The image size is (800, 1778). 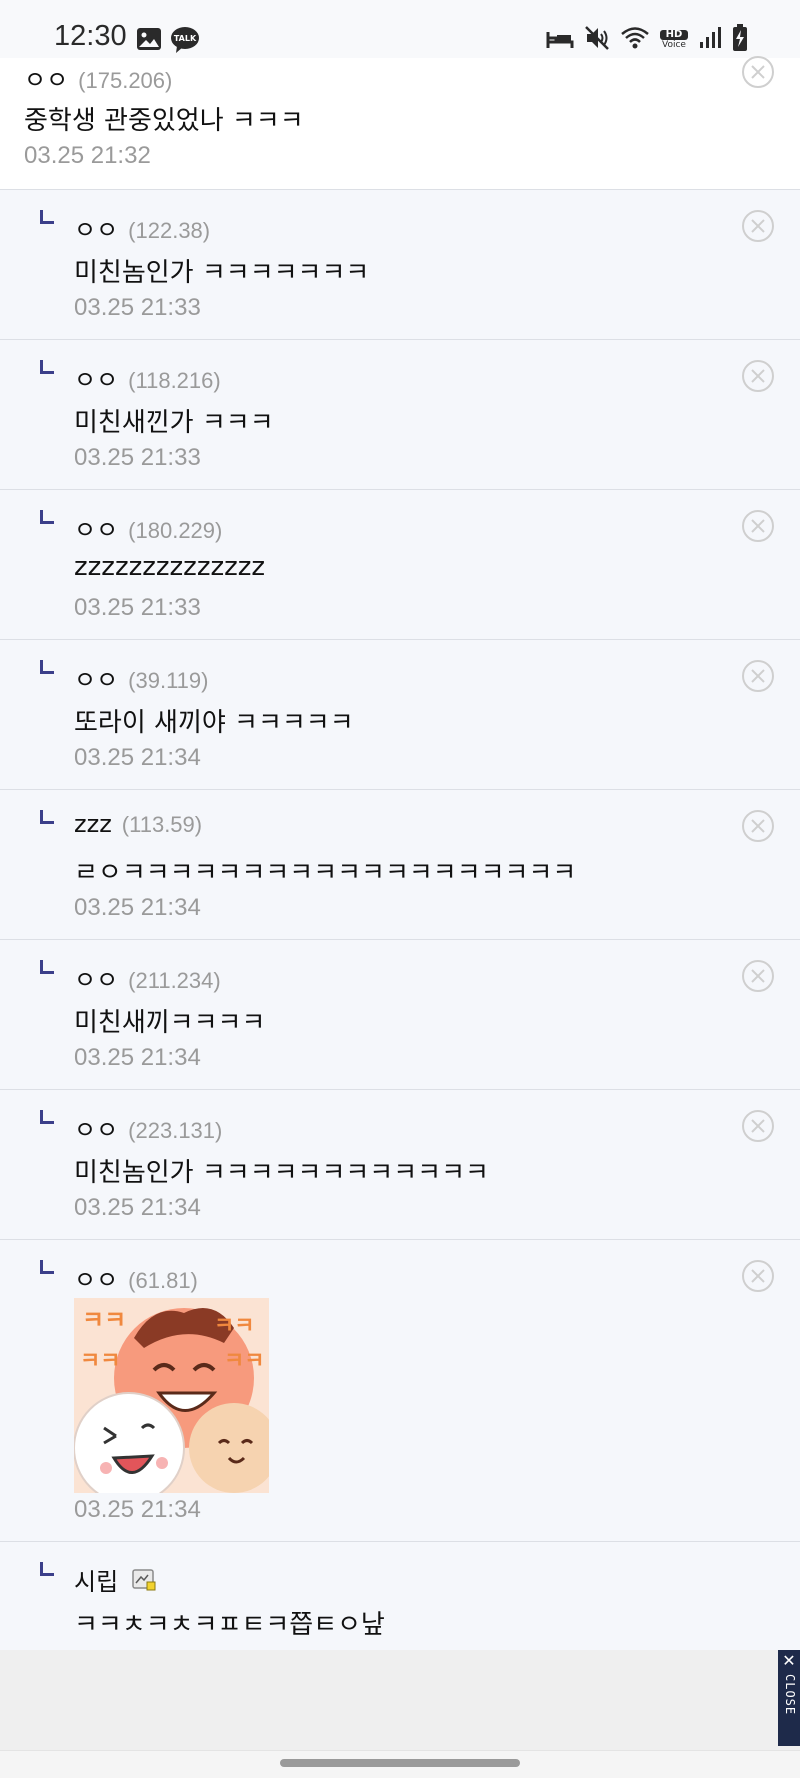 What do you see at coordinates (400, 565) in the screenshot?
I see `reply-item: ㅇㅇ (180.229) zzzzzzzzzzzzzz 03.25 21:33` at bounding box center [400, 565].